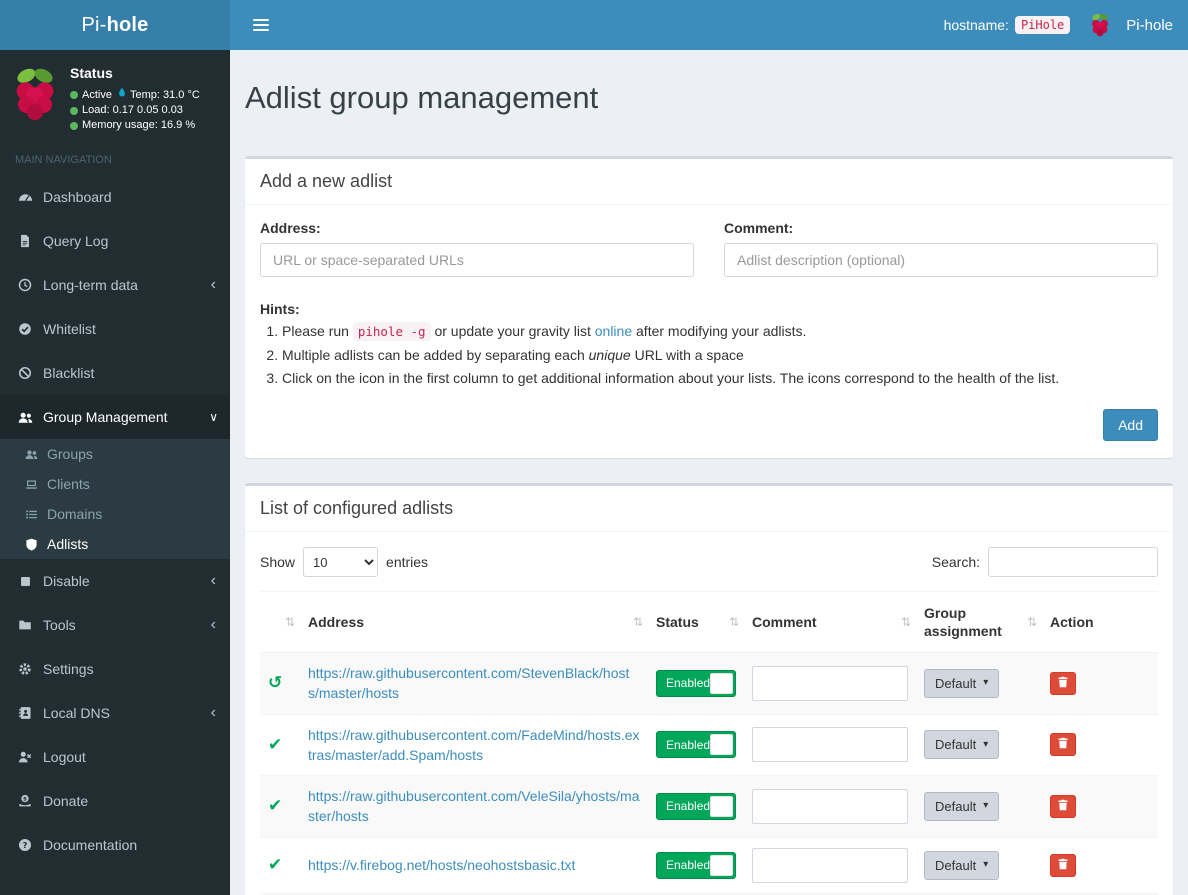 The height and width of the screenshot is (895, 1188). Describe the element at coordinates (115, 197) in the screenshot. I see `sidebar-item-dashboard: Dashboard` at that location.